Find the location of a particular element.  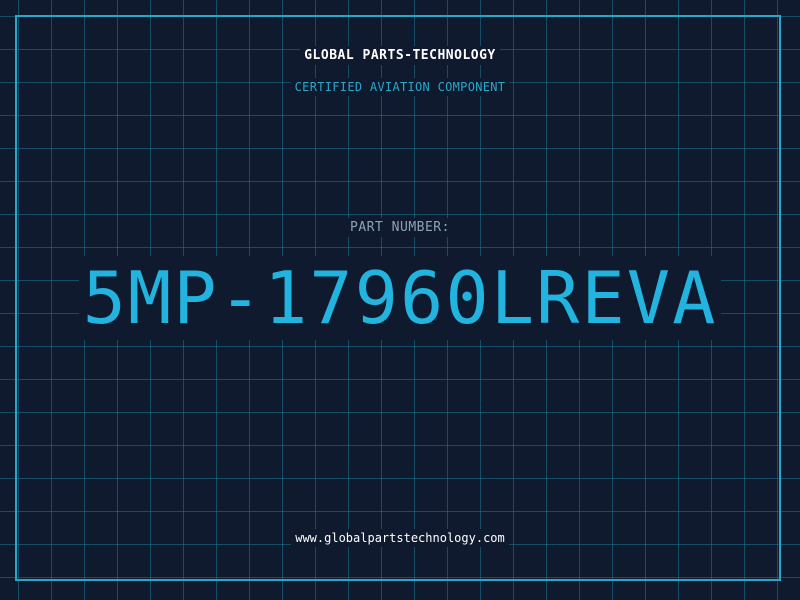

certification-subtitle-text: CERTIFIED AVIATION COMPONENT is located at coordinates (400, 87).